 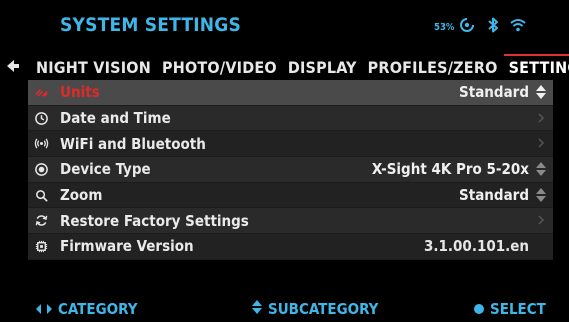 I want to click on chip-icon, so click(x=41, y=246).